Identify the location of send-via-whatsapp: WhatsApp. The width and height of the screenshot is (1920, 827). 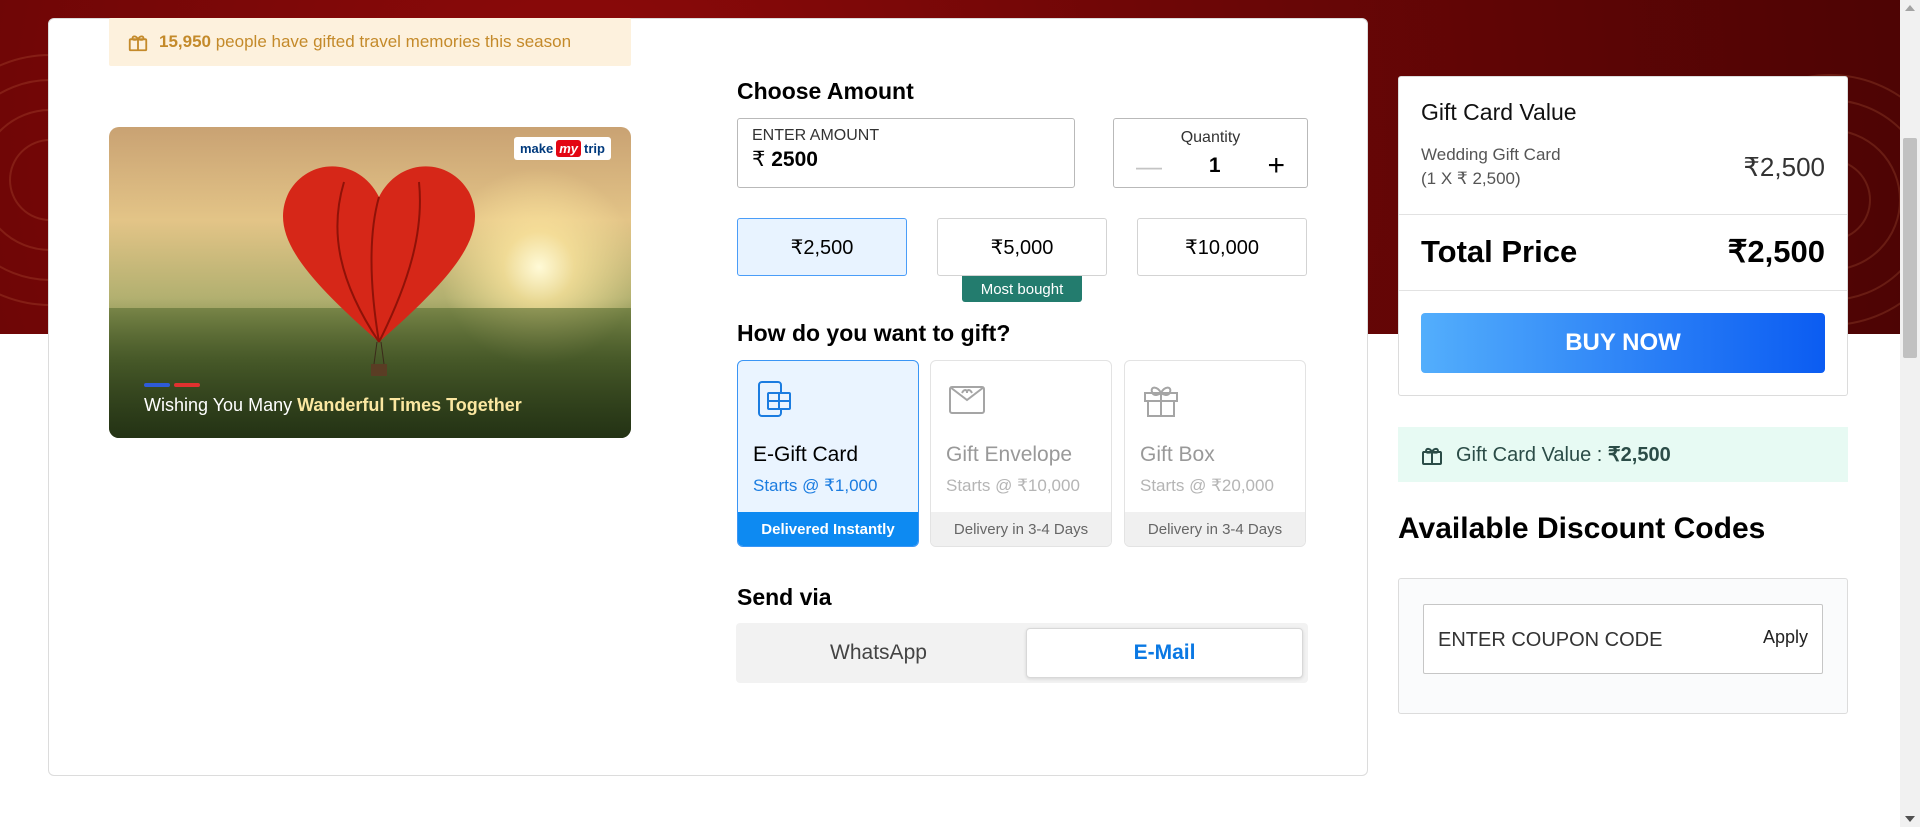
(878, 653).